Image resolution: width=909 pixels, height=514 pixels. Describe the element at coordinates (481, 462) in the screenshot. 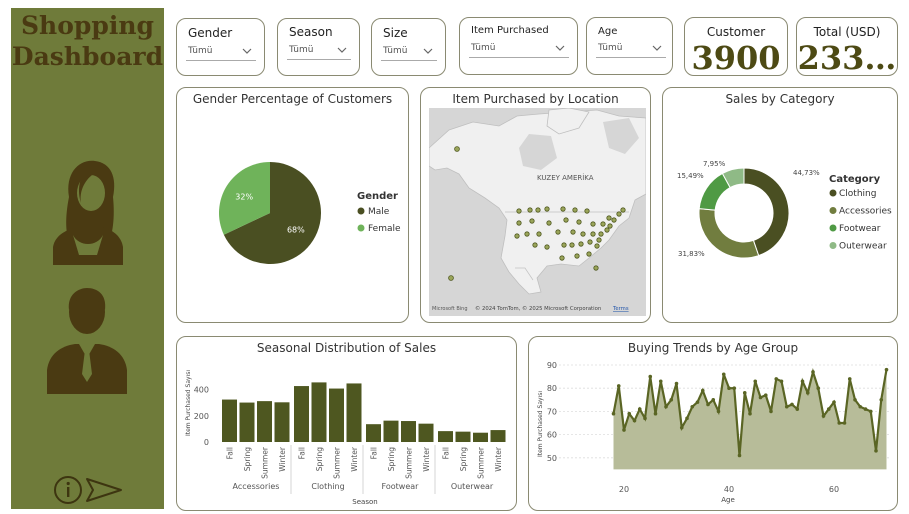

I see `x-tick-label: Summer` at that location.